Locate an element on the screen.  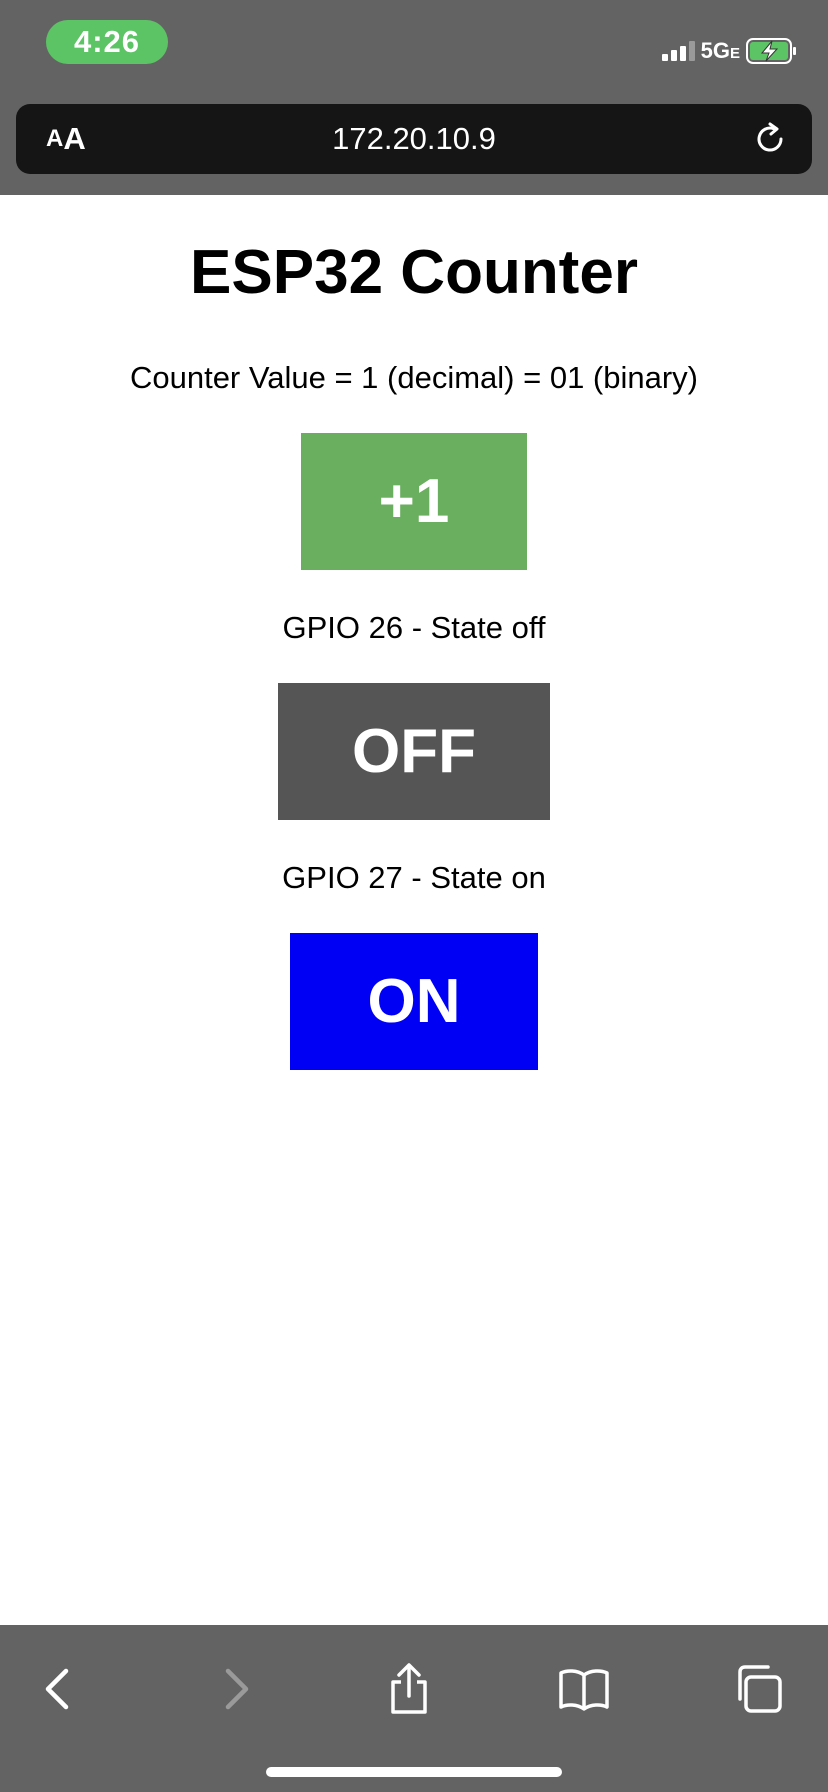
browser-bottom-toolbar is located at coordinates (414, 1708).